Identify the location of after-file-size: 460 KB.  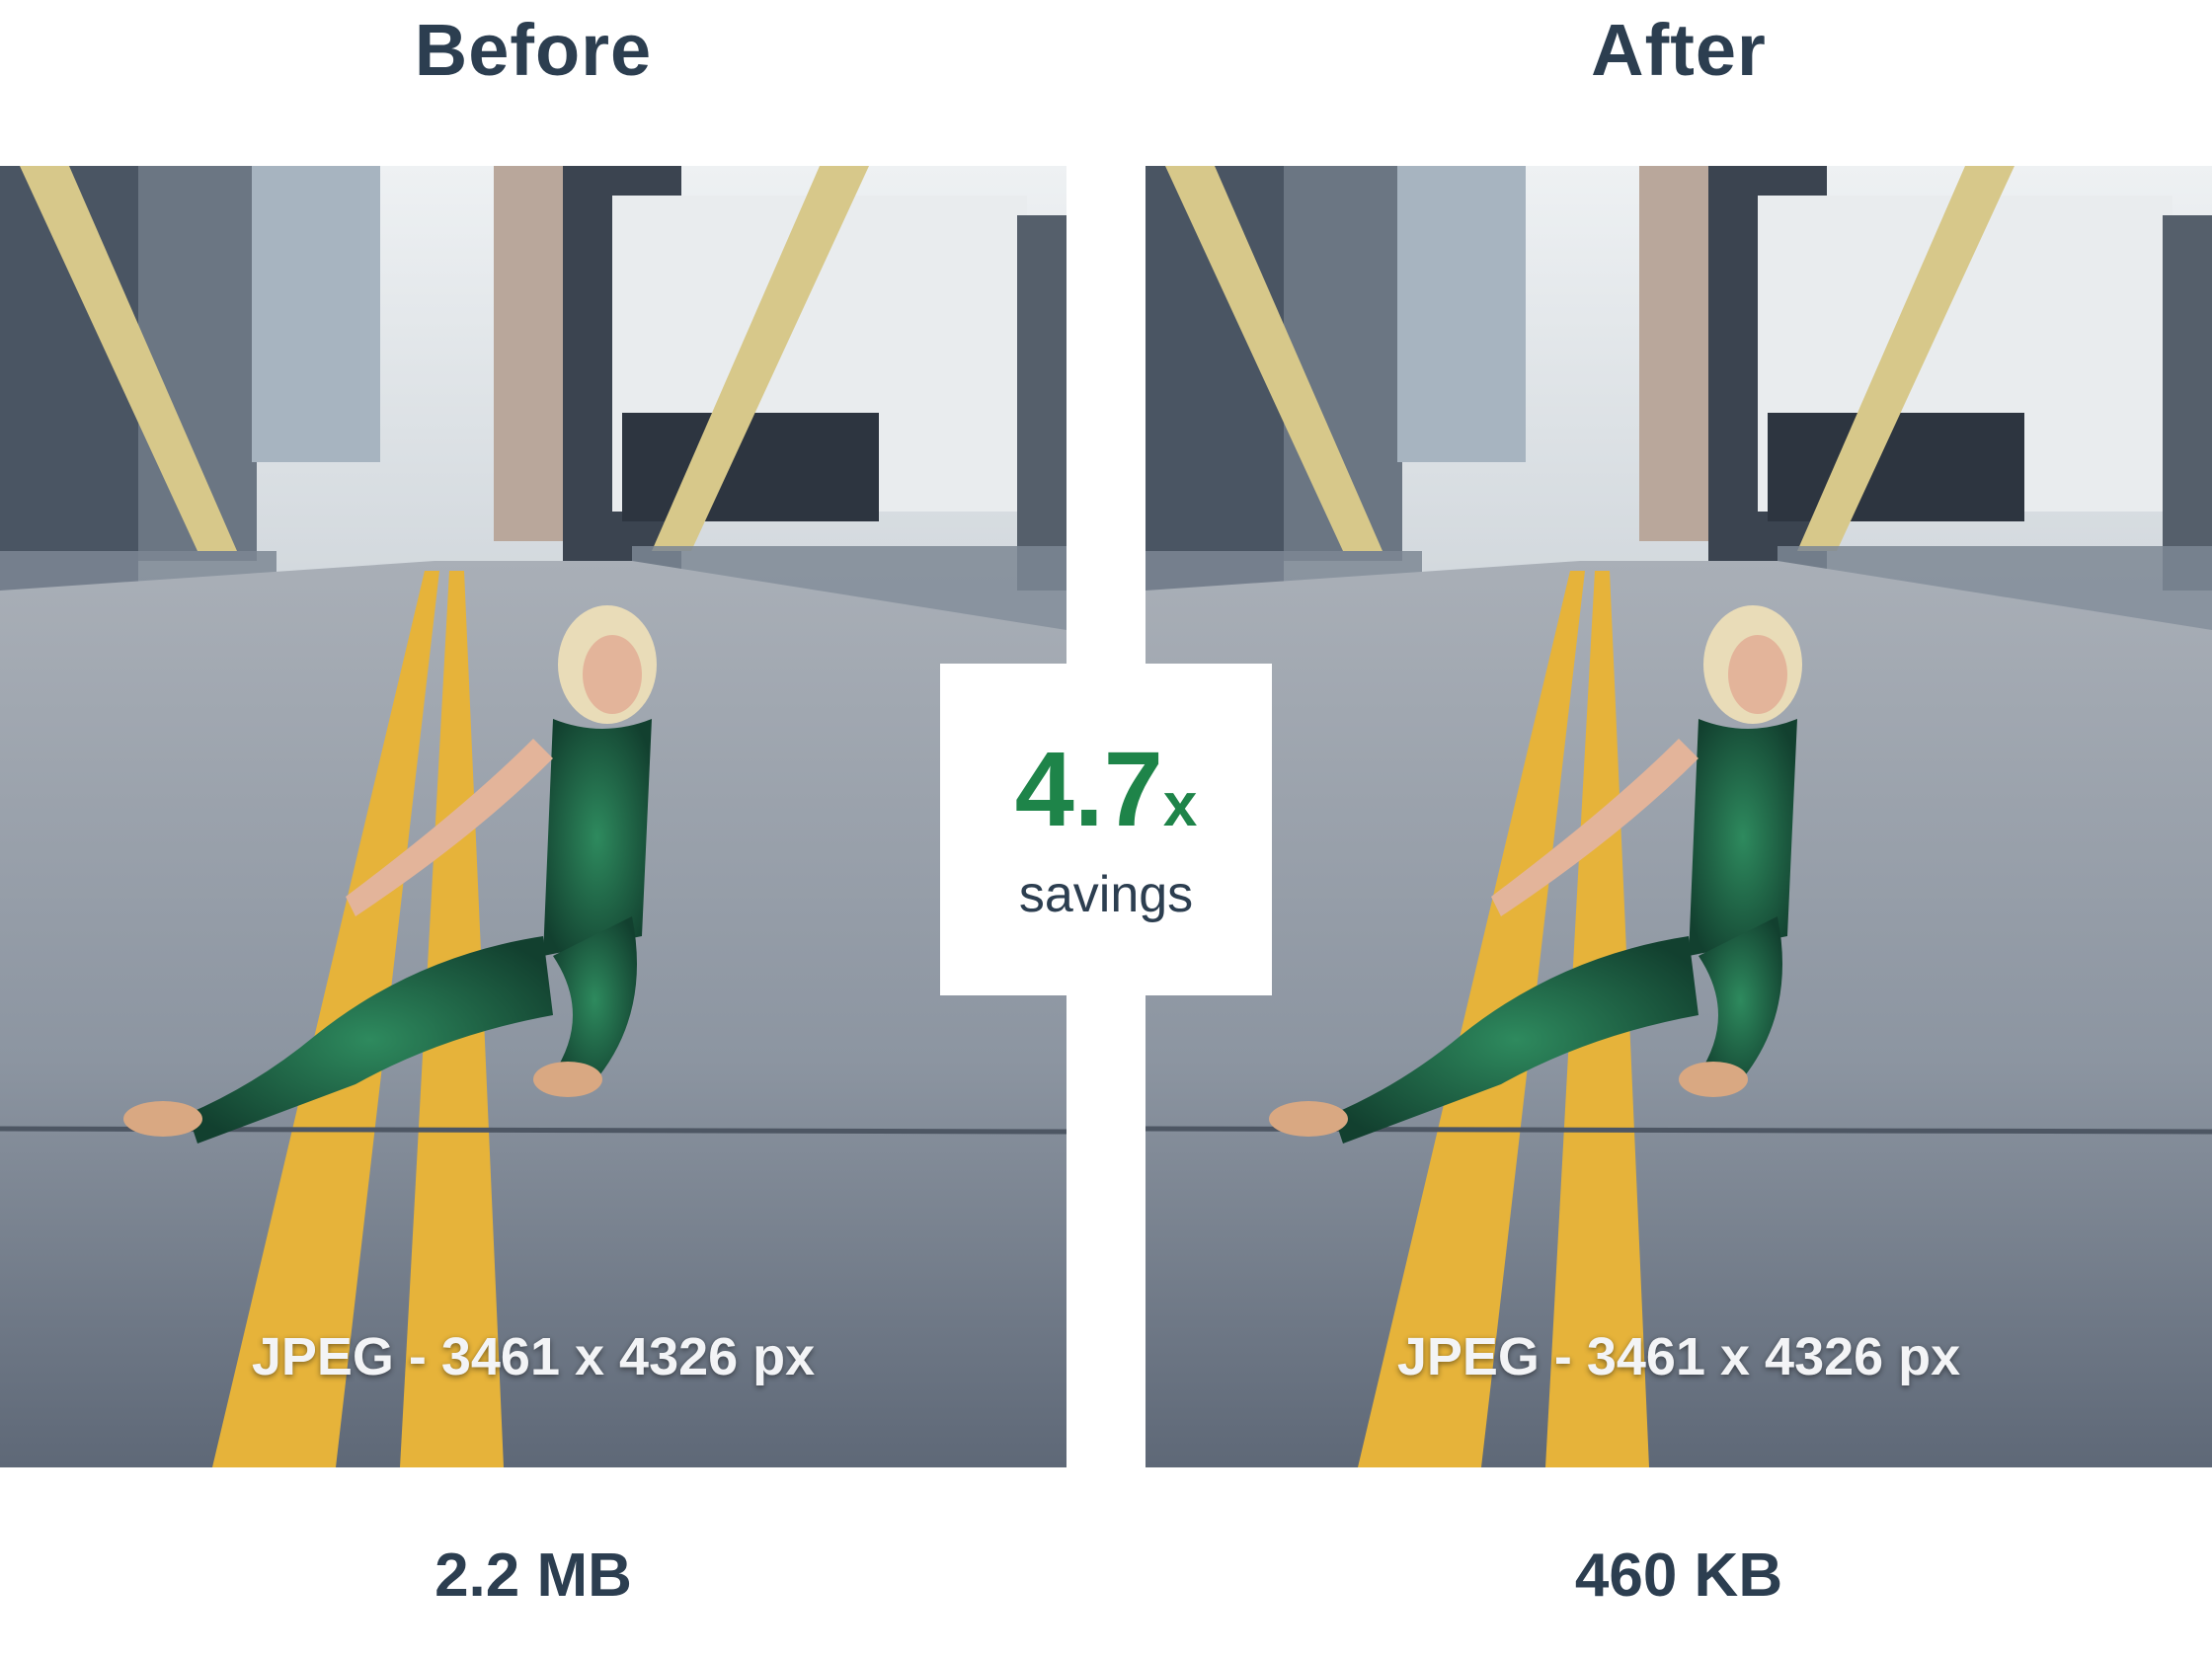
(1678, 1576).